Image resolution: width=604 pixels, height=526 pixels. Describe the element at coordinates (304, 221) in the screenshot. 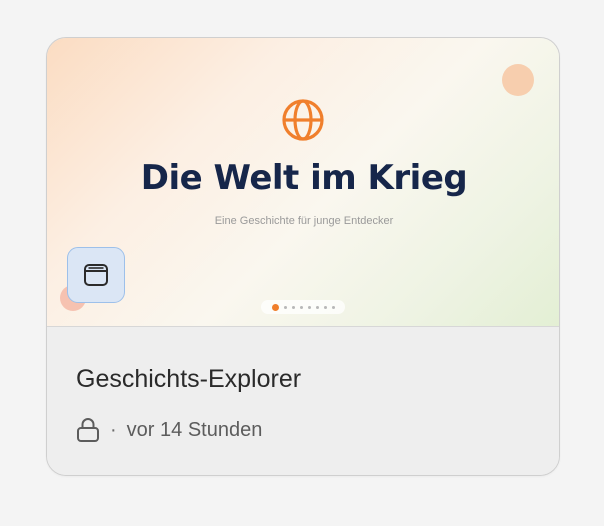

I see `preview-subtitle: Eine Geschichte für junge Entdecker` at that location.